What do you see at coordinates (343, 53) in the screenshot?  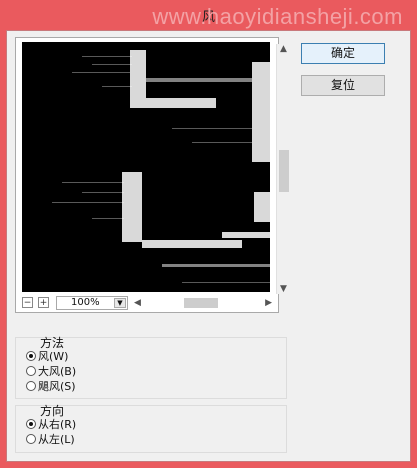 I see `ok-button: 确定` at bounding box center [343, 53].